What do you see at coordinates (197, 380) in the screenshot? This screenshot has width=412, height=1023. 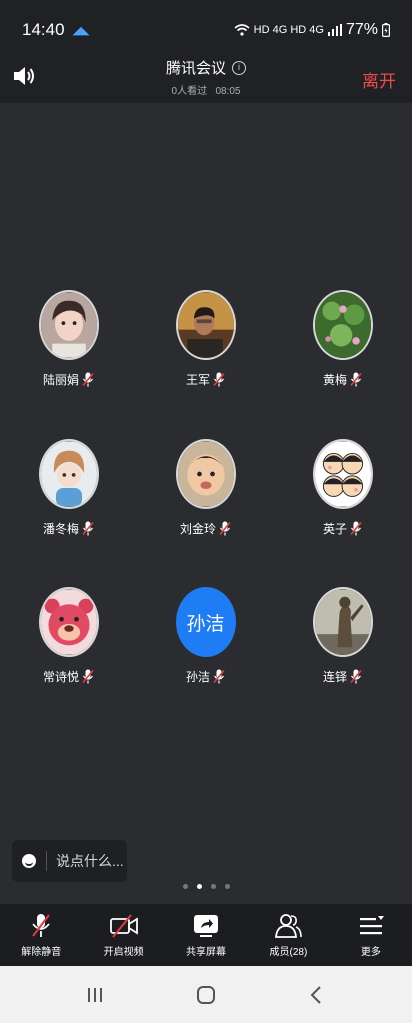 I see `member-name: 王军` at bounding box center [197, 380].